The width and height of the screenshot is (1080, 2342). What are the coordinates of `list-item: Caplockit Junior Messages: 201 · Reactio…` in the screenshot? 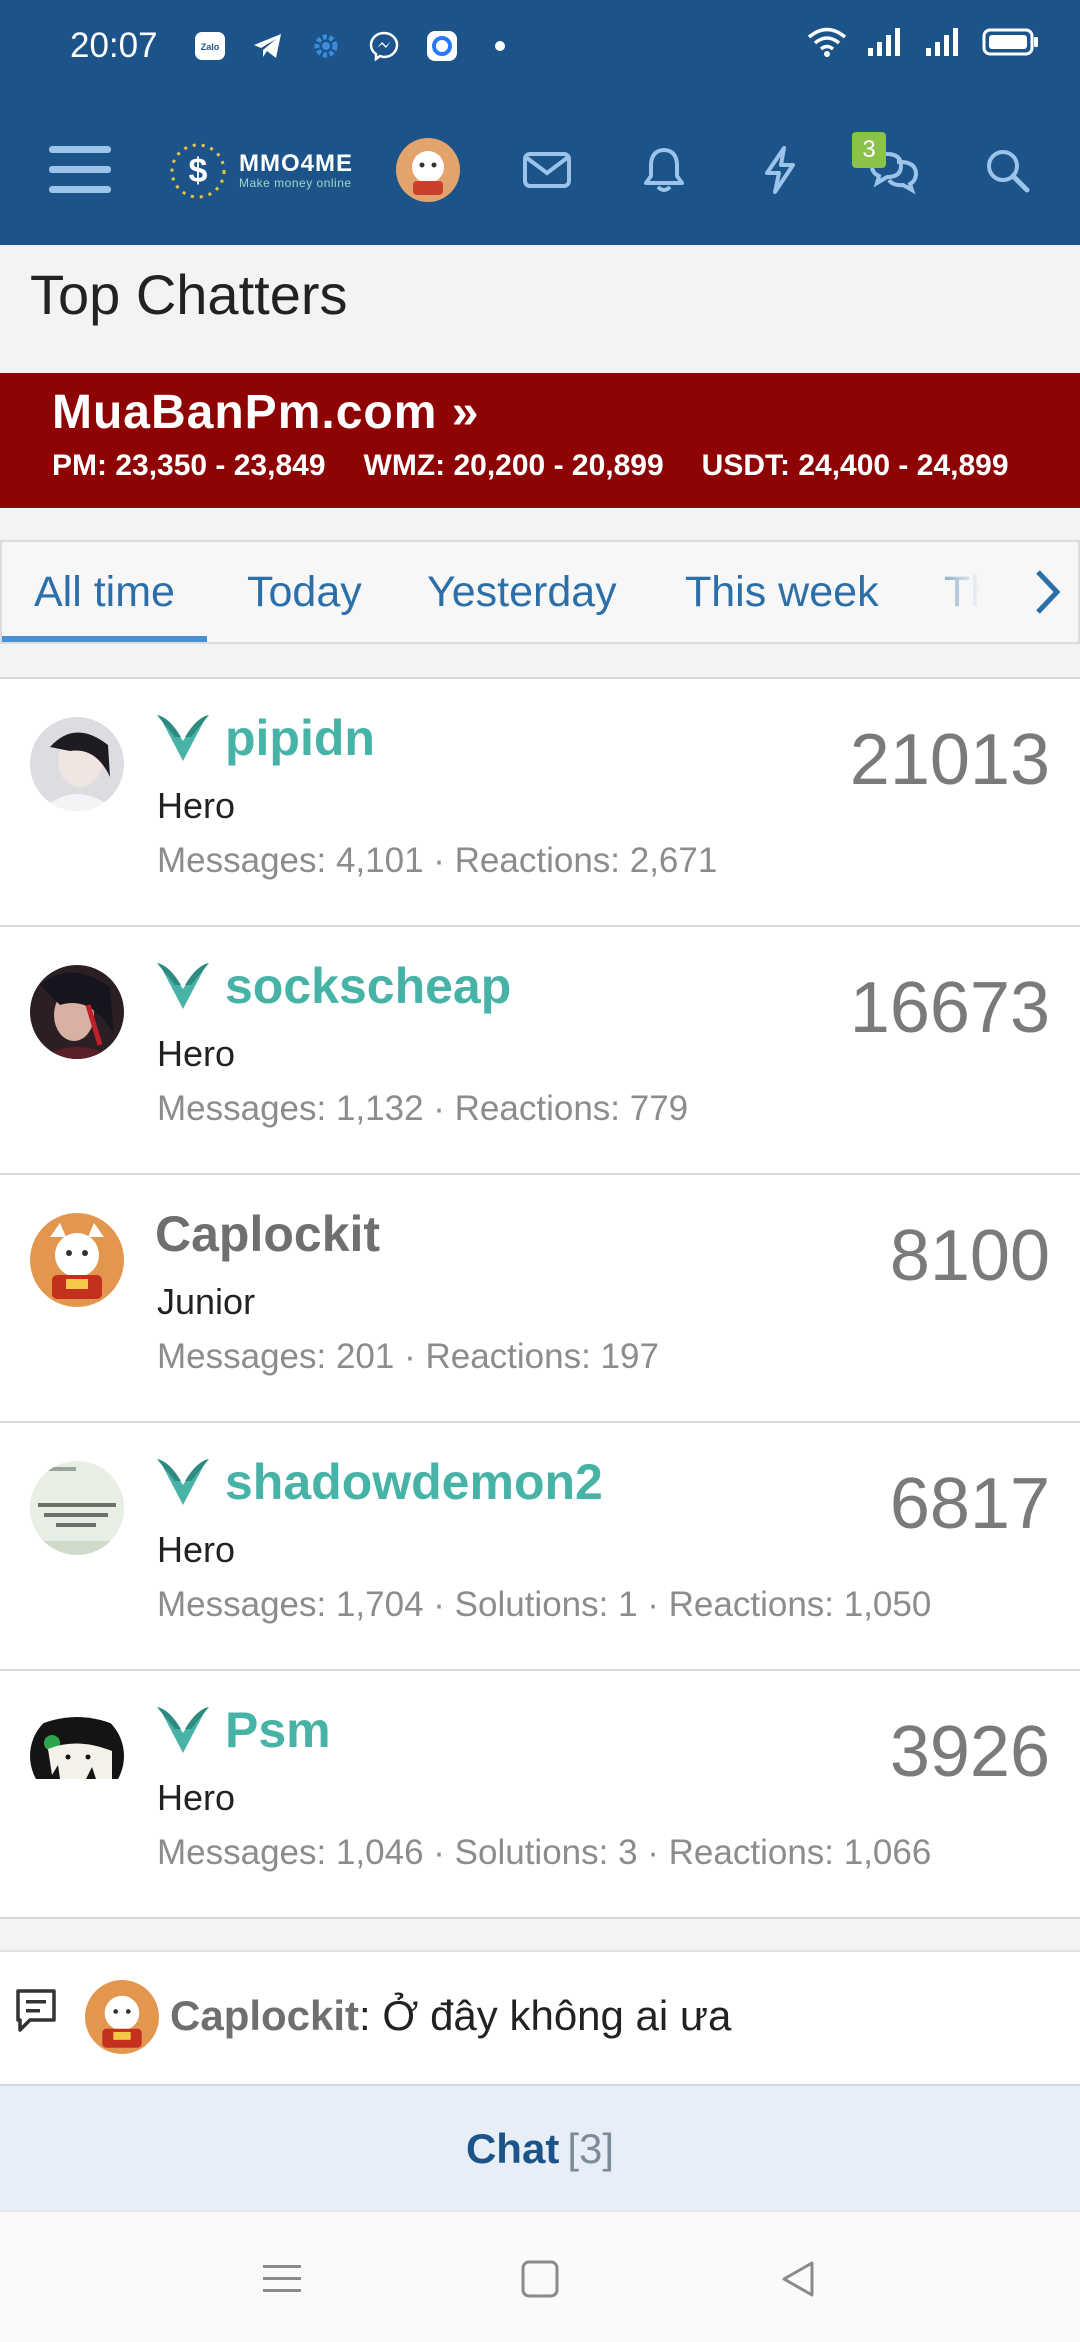 It's located at (540, 1299).